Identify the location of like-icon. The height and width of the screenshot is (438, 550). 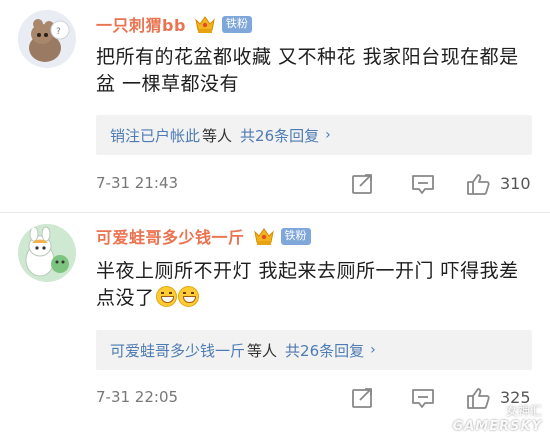
(478, 184).